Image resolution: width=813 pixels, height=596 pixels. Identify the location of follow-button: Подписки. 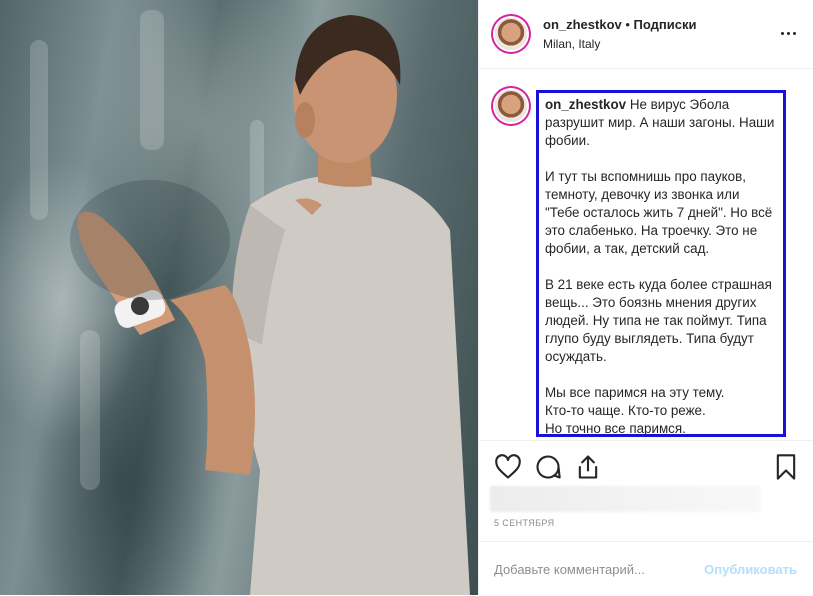
(665, 24).